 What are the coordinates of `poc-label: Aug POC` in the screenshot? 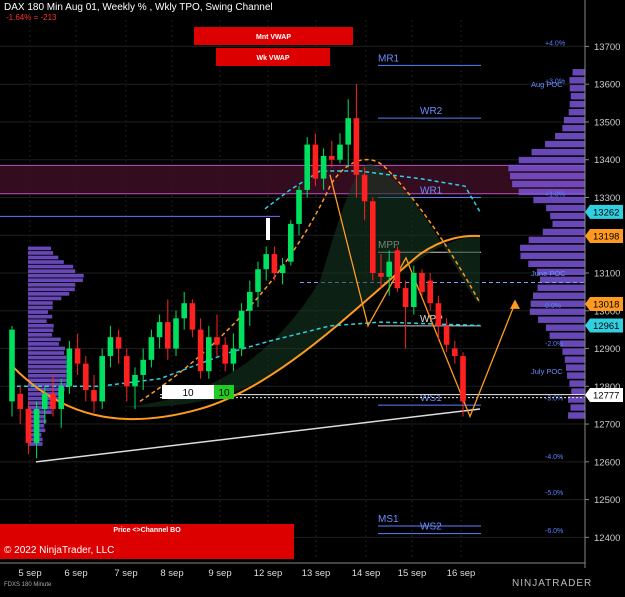 It's located at (547, 84).